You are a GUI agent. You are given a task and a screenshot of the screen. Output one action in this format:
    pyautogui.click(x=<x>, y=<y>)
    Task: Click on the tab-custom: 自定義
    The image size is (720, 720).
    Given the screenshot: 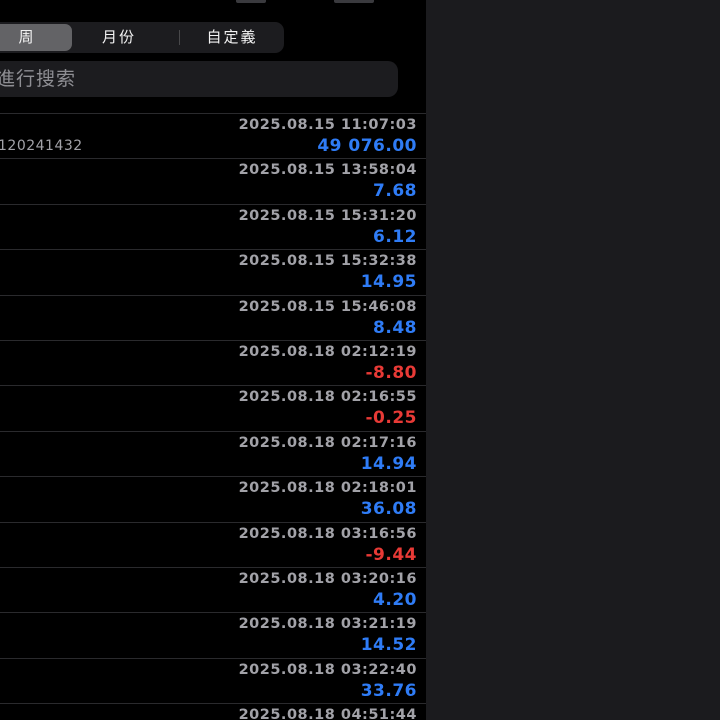 What is the action you would take?
    pyautogui.click(x=232, y=37)
    